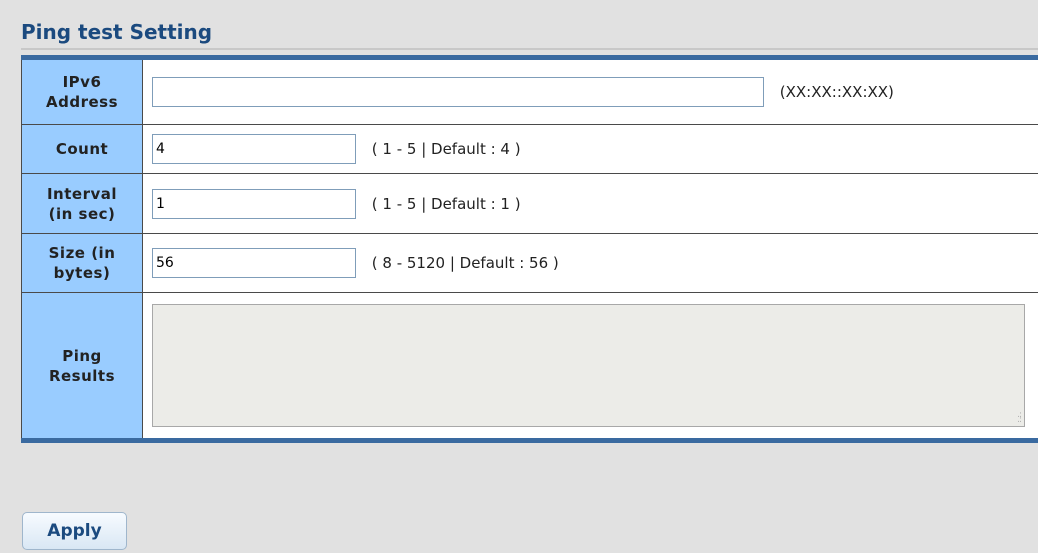 The height and width of the screenshot is (553, 1038). What do you see at coordinates (81, 102) in the screenshot?
I see `ipv6-label-line2: Address` at bounding box center [81, 102].